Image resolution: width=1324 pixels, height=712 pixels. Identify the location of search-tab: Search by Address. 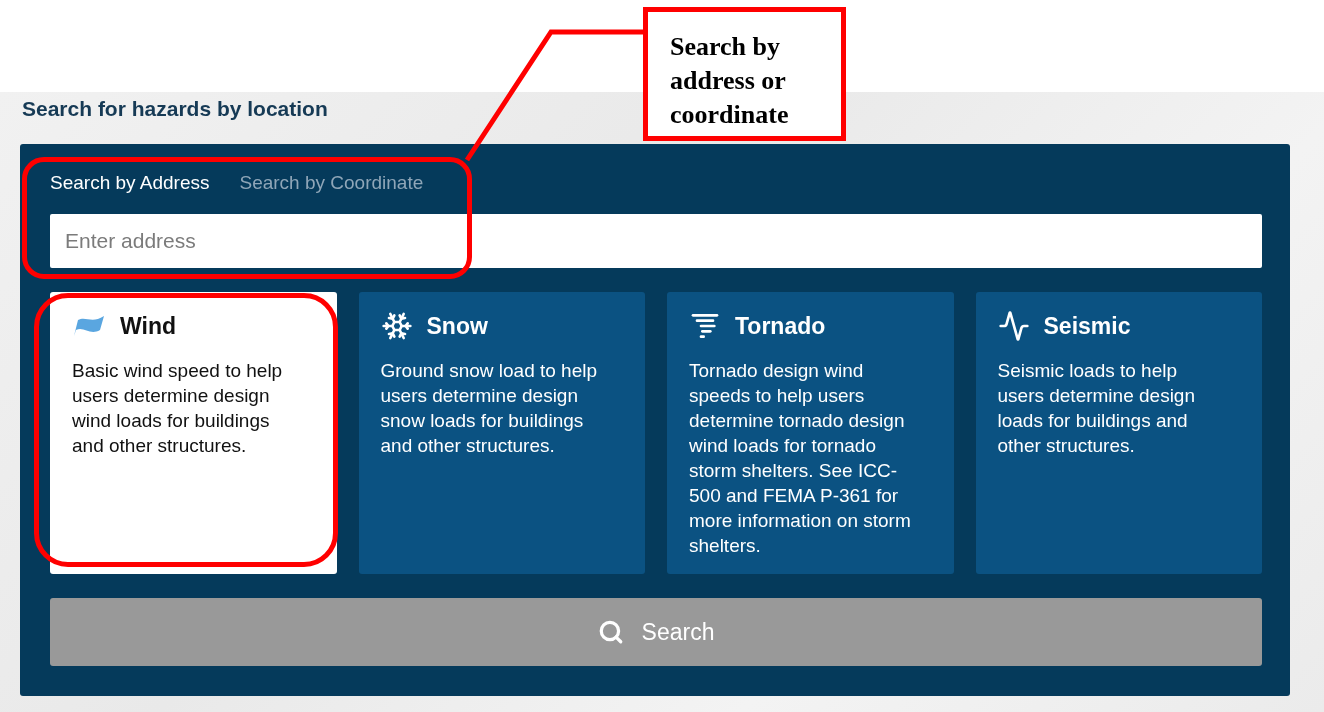
(130, 183).